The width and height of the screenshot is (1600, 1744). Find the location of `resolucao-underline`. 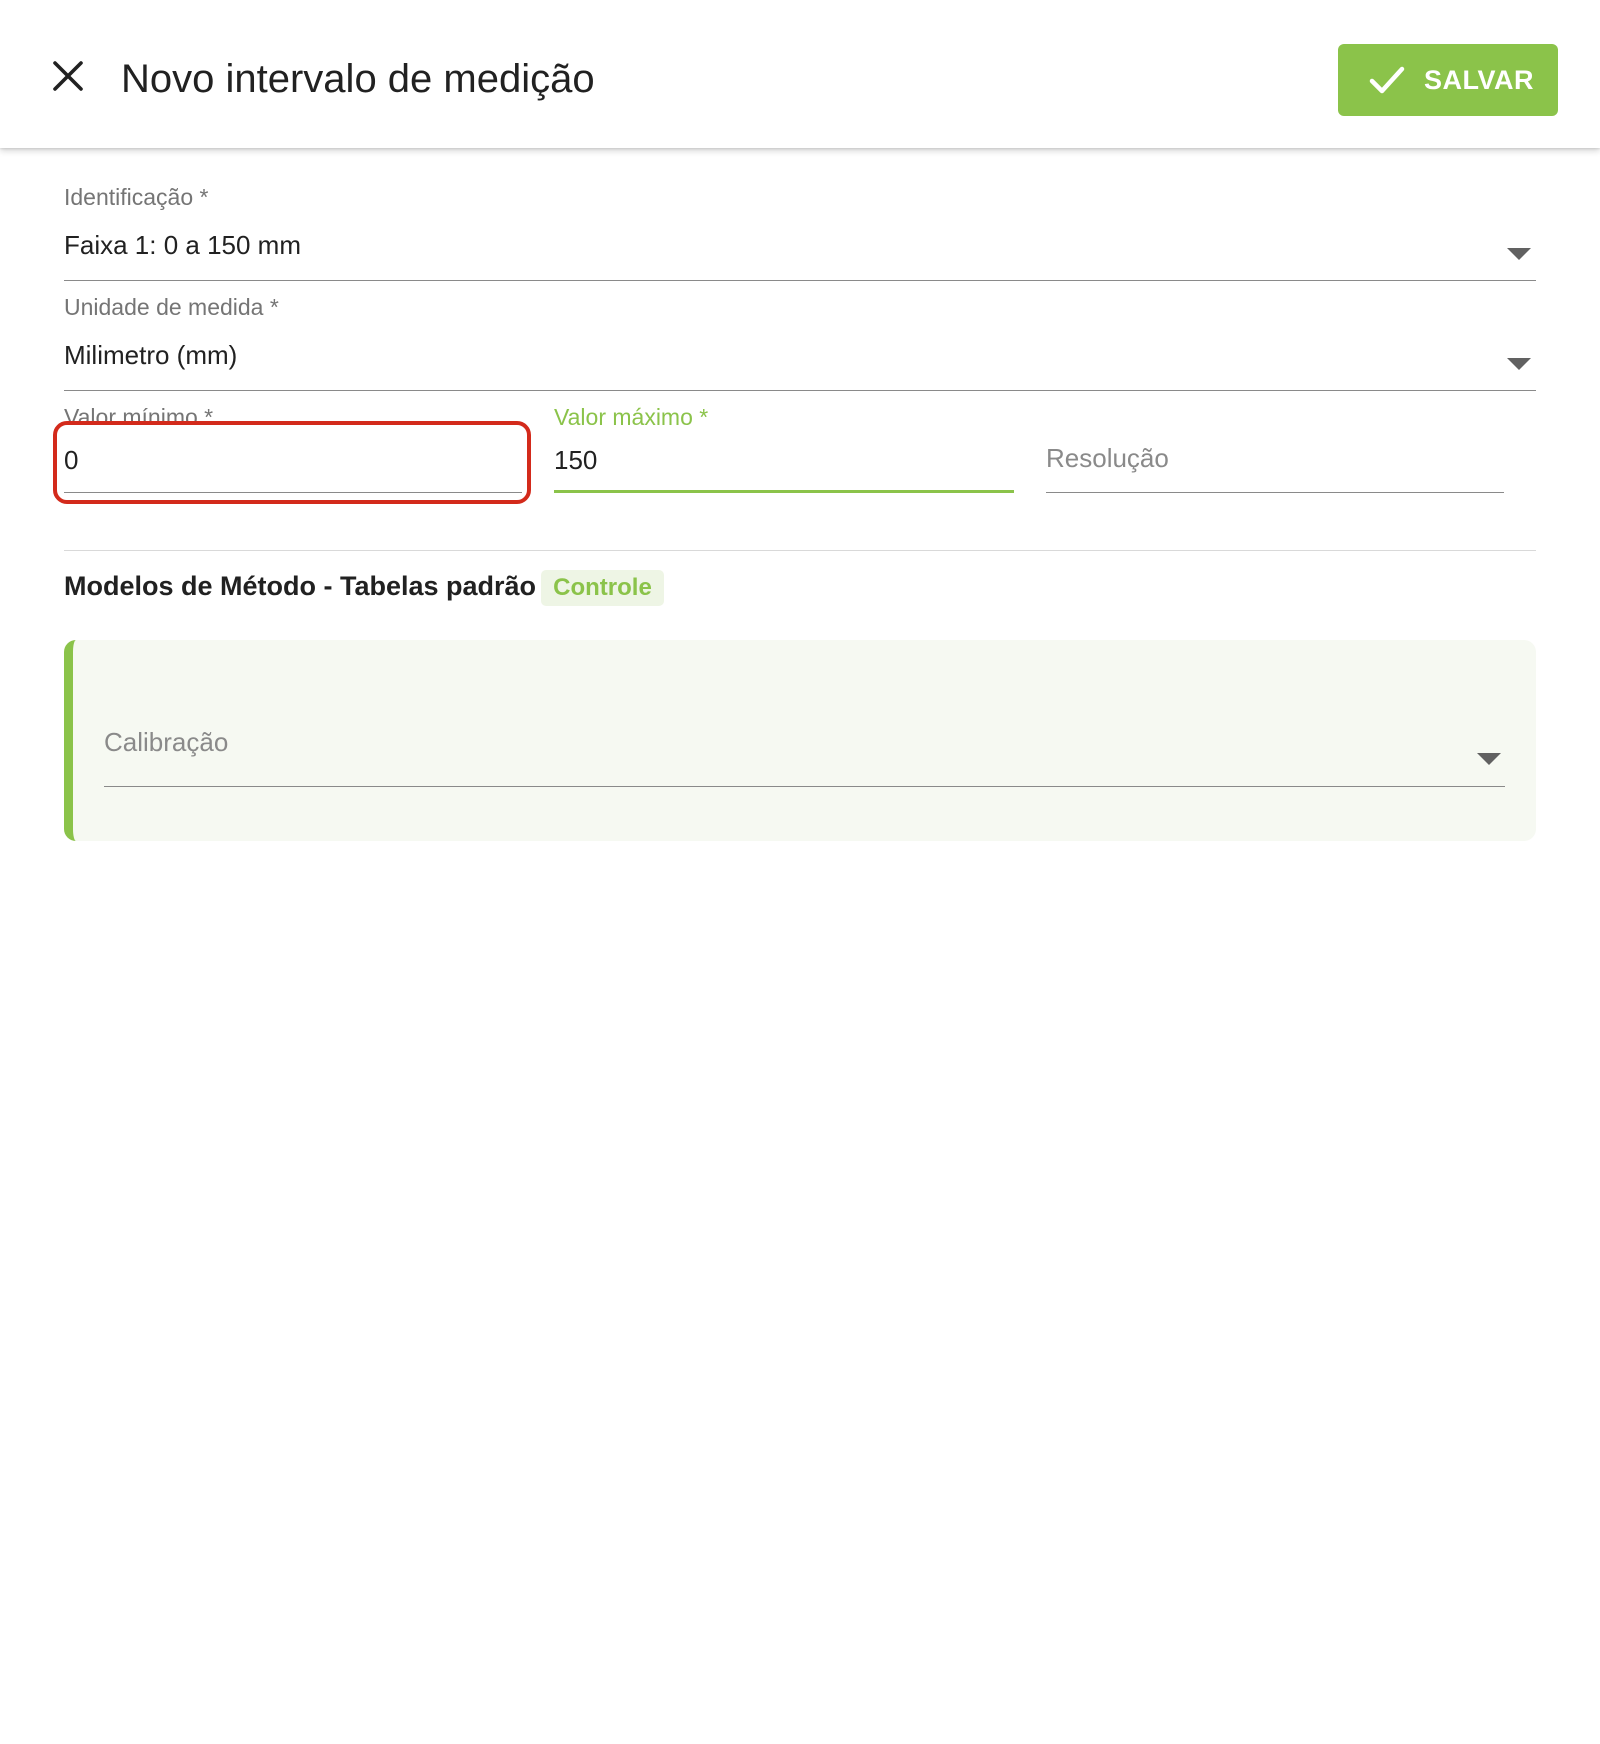

resolucao-underline is located at coordinates (1275, 492).